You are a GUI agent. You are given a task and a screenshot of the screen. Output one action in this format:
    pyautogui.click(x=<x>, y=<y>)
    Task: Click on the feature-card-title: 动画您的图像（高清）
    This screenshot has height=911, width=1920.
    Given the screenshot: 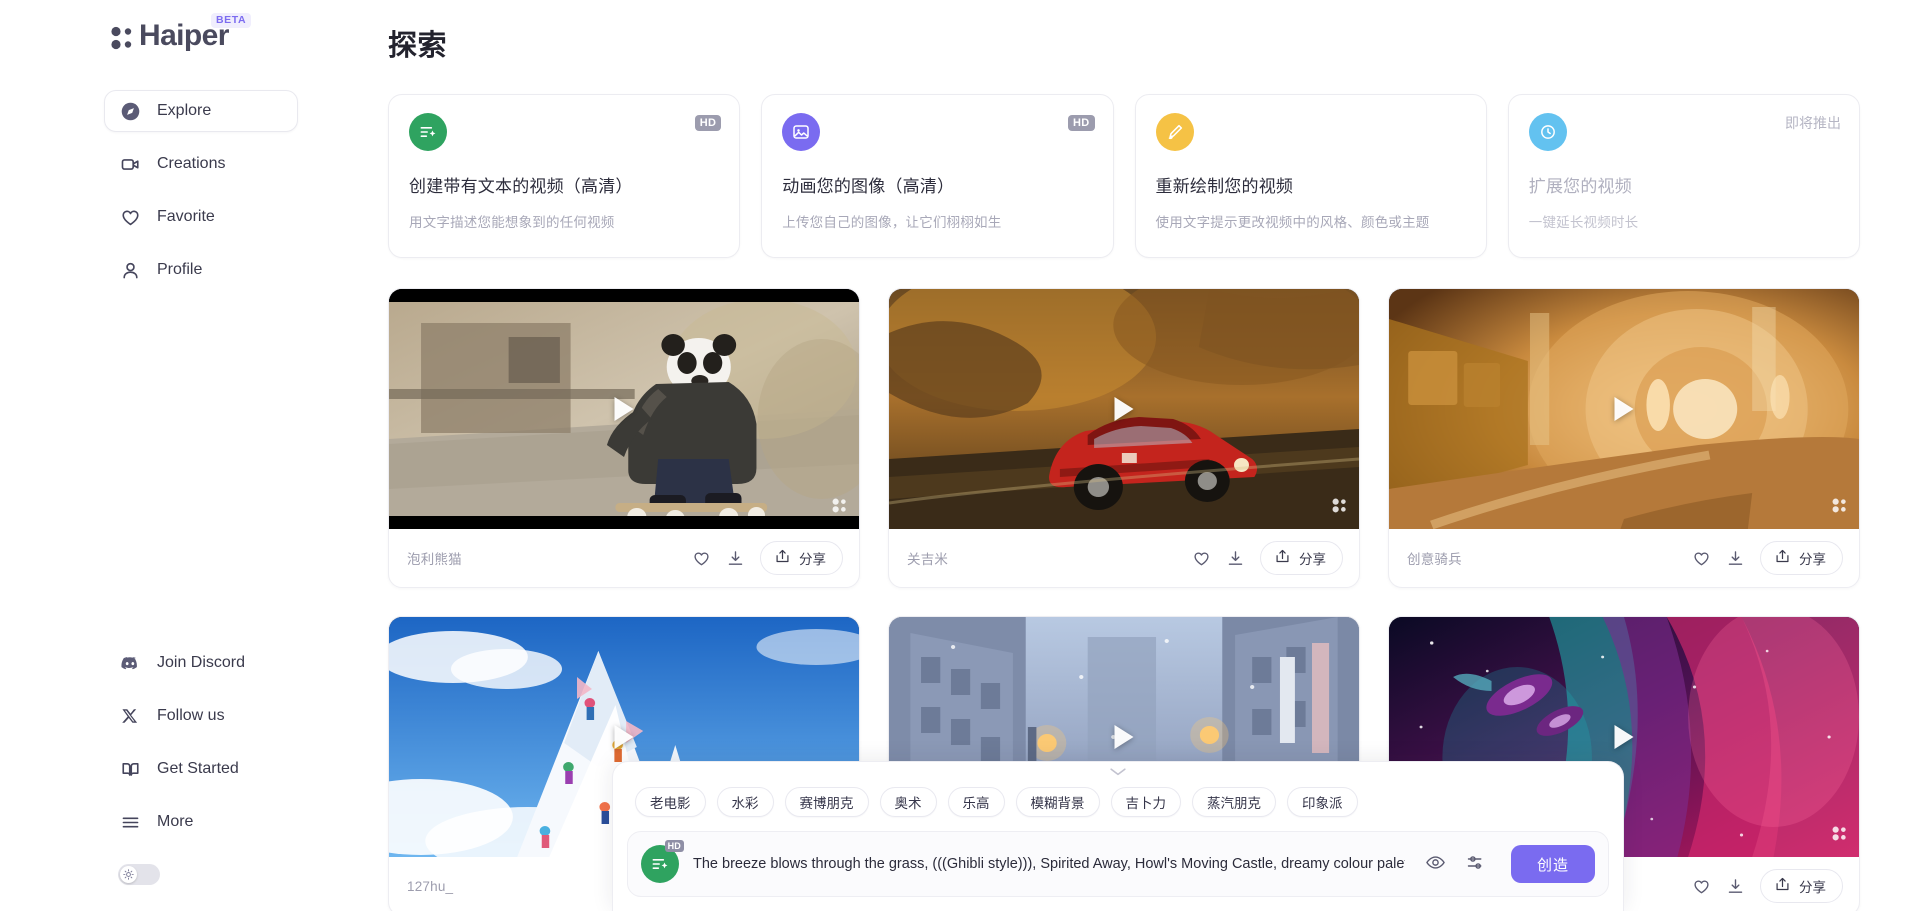 What is the action you would take?
    pyautogui.click(x=868, y=186)
    